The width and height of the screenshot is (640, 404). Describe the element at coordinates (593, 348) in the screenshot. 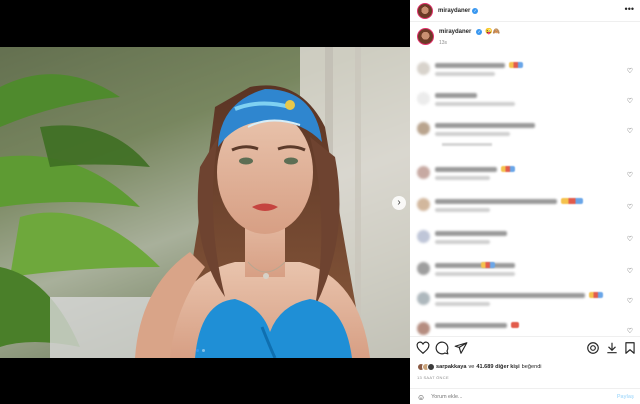

I see `stats-icon` at that location.